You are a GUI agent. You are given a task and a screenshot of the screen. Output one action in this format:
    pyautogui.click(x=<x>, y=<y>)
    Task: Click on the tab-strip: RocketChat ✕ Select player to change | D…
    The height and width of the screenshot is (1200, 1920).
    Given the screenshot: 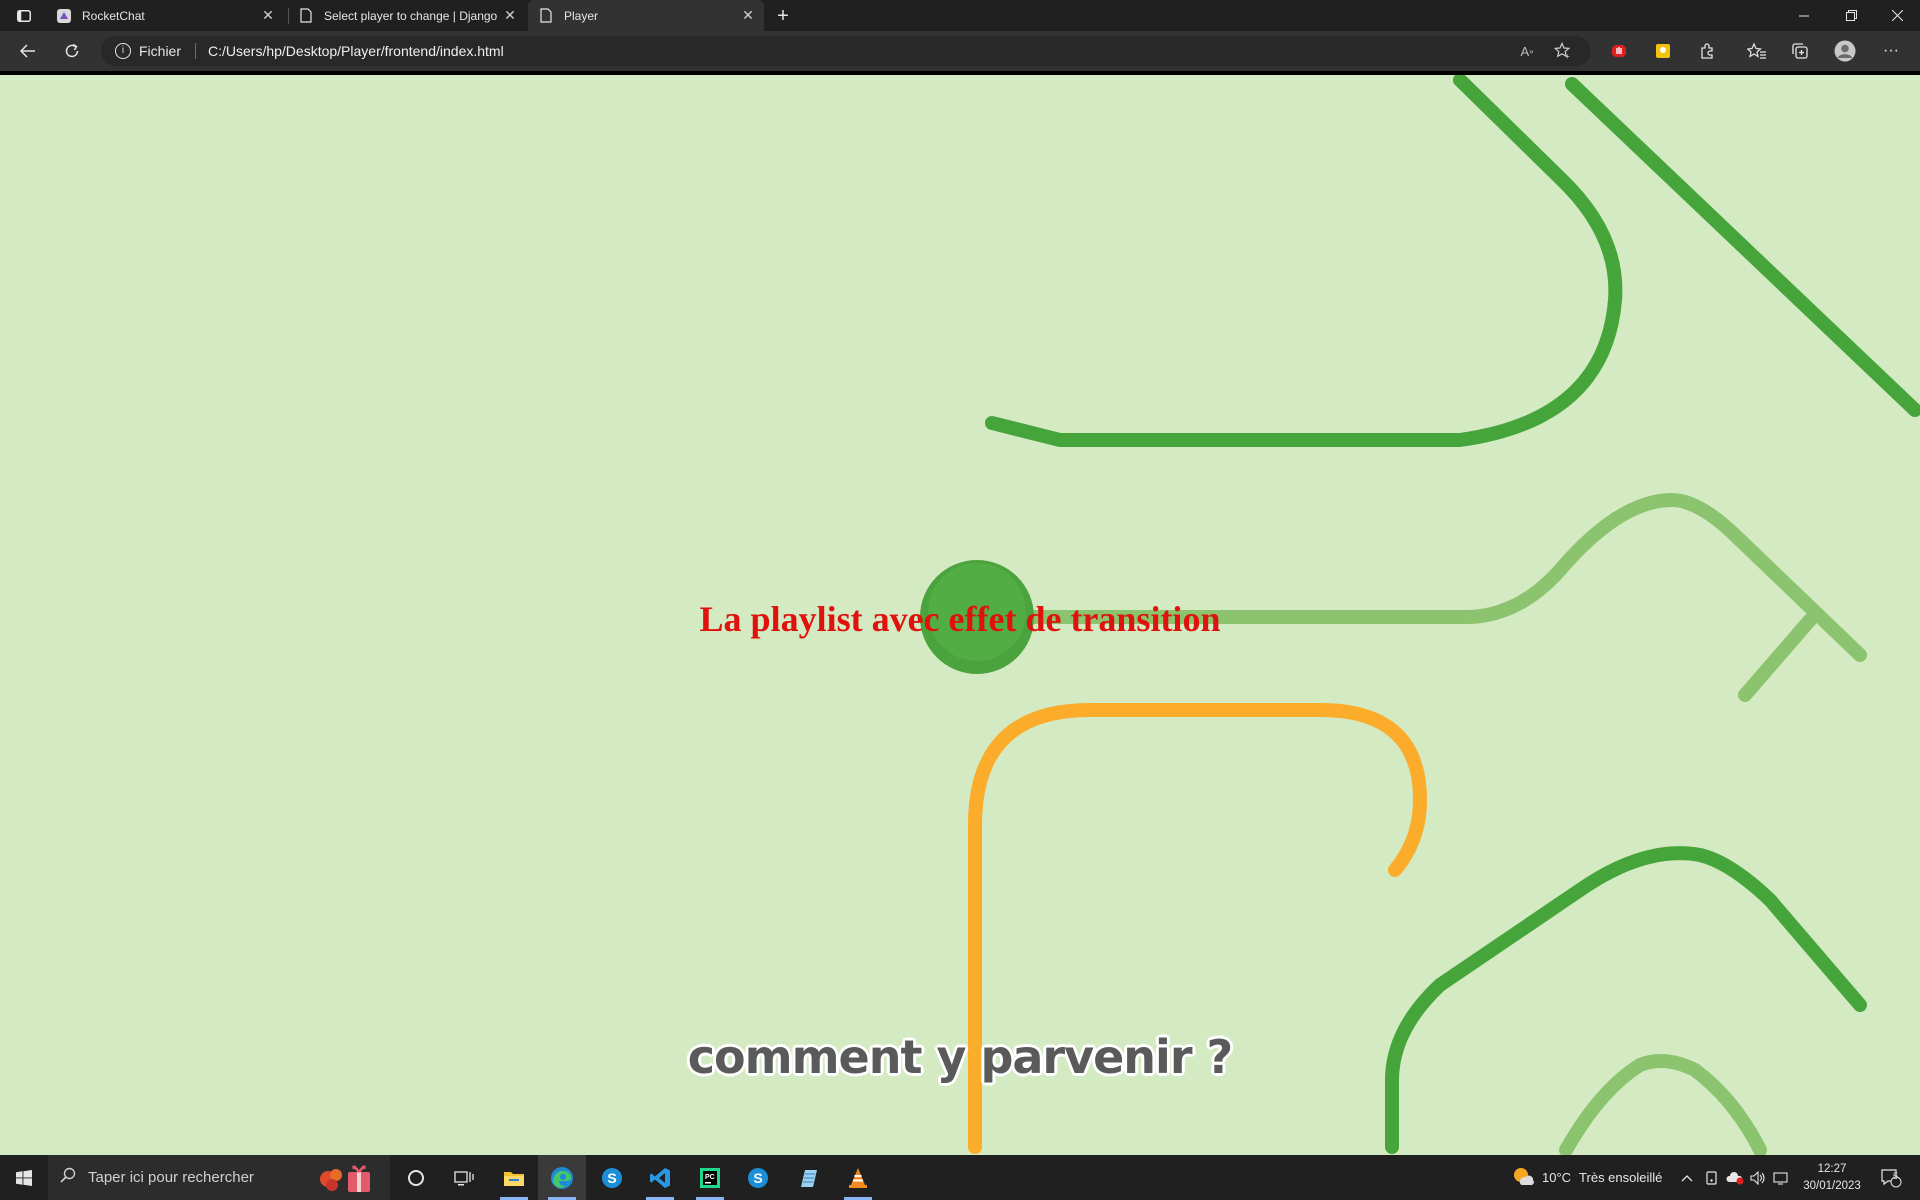 What is the action you would take?
    pyautogui.click(x=960, y=15)
    